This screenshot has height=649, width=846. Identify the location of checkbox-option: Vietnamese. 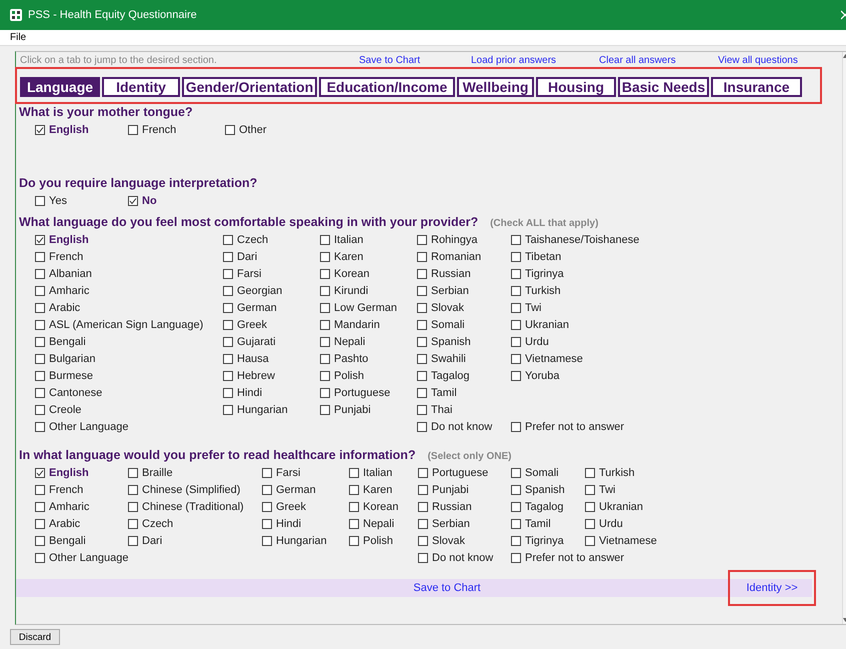
(547, 358).